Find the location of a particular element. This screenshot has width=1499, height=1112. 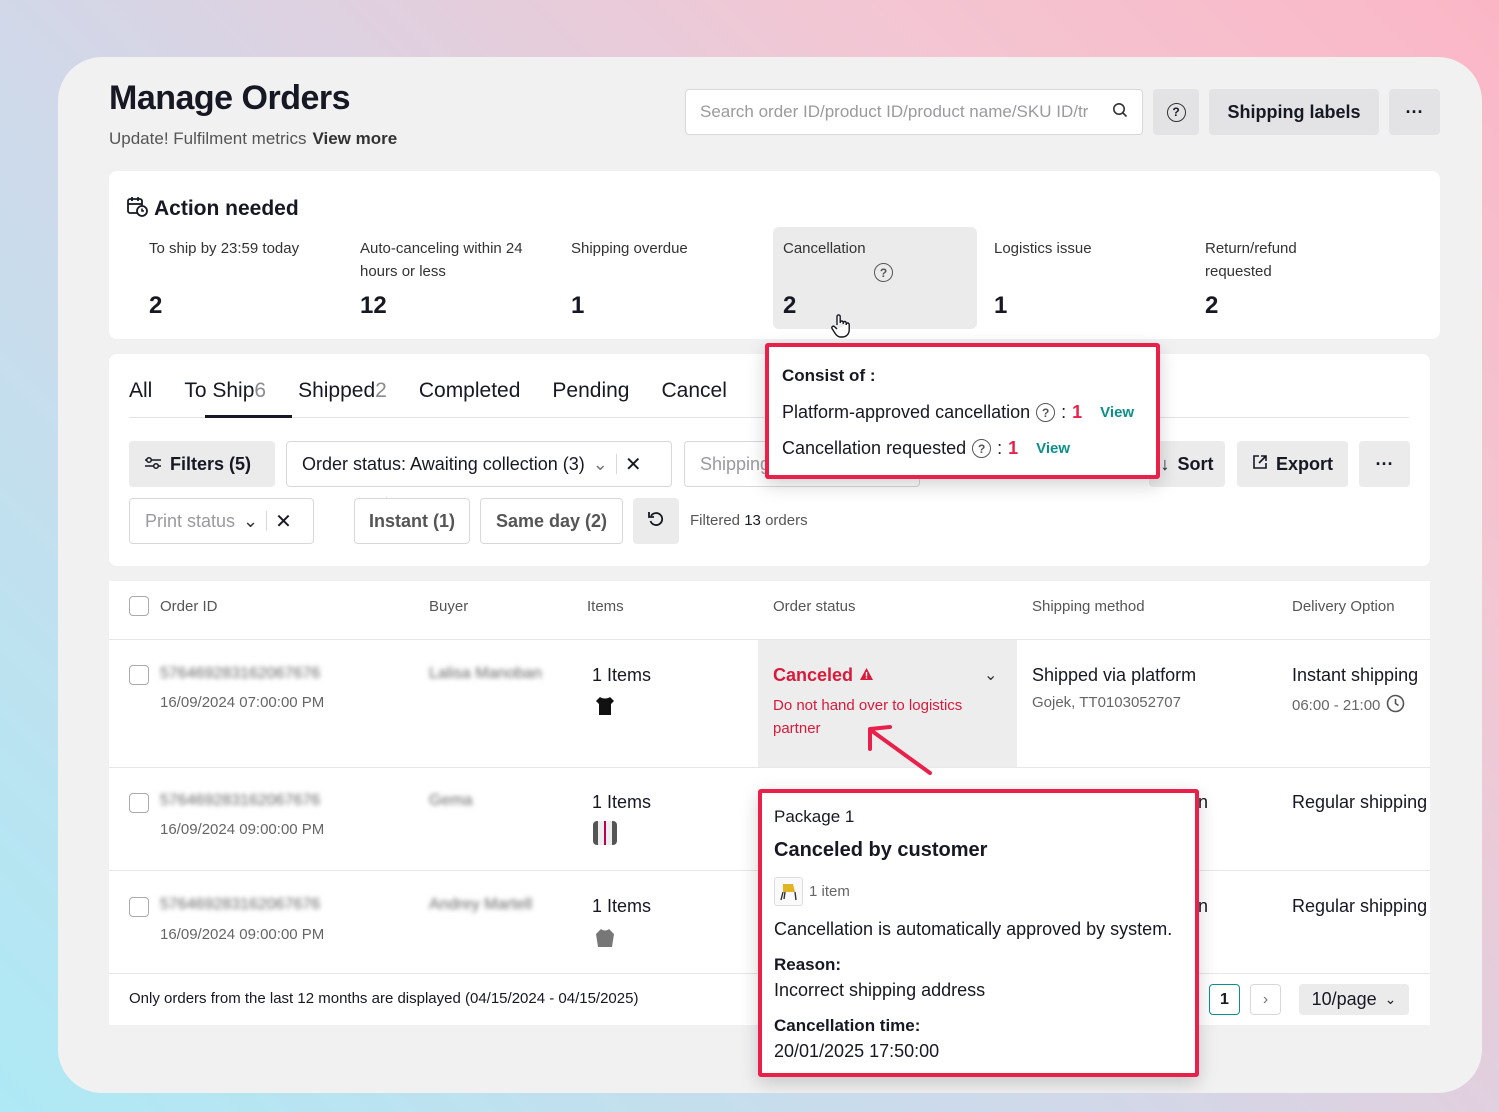

action-needed-title: Action needed is located at coordinates (212, 209).